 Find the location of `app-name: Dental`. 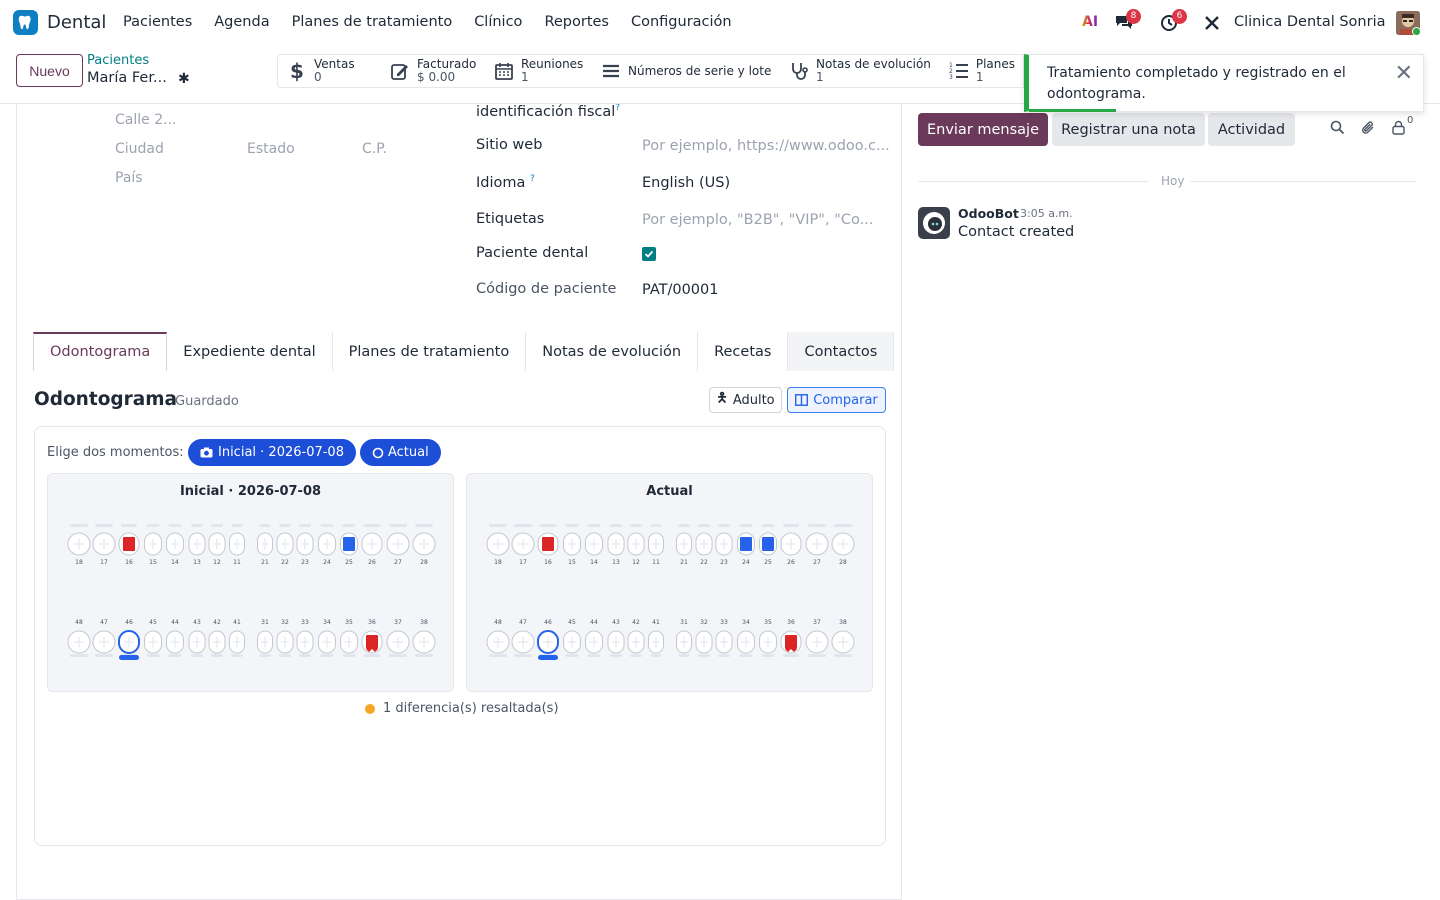

app-name: Dental is located at coordinates (76, 22).